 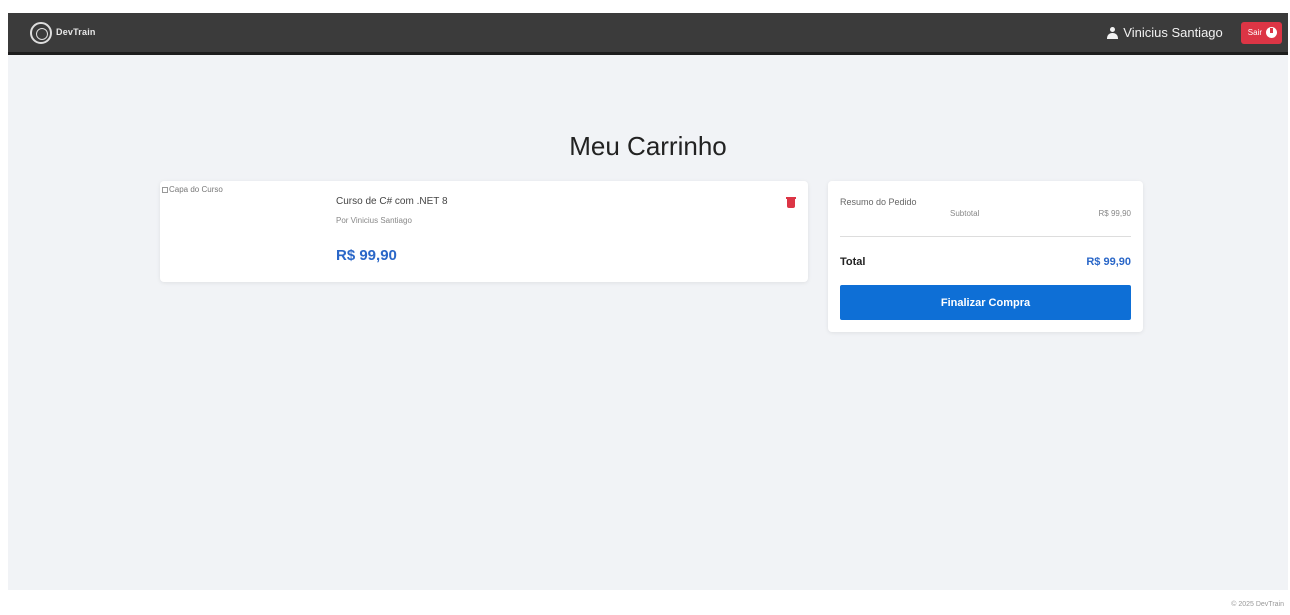 I want to click on course-image: Capa do Curso, so click(x=192, y=189).